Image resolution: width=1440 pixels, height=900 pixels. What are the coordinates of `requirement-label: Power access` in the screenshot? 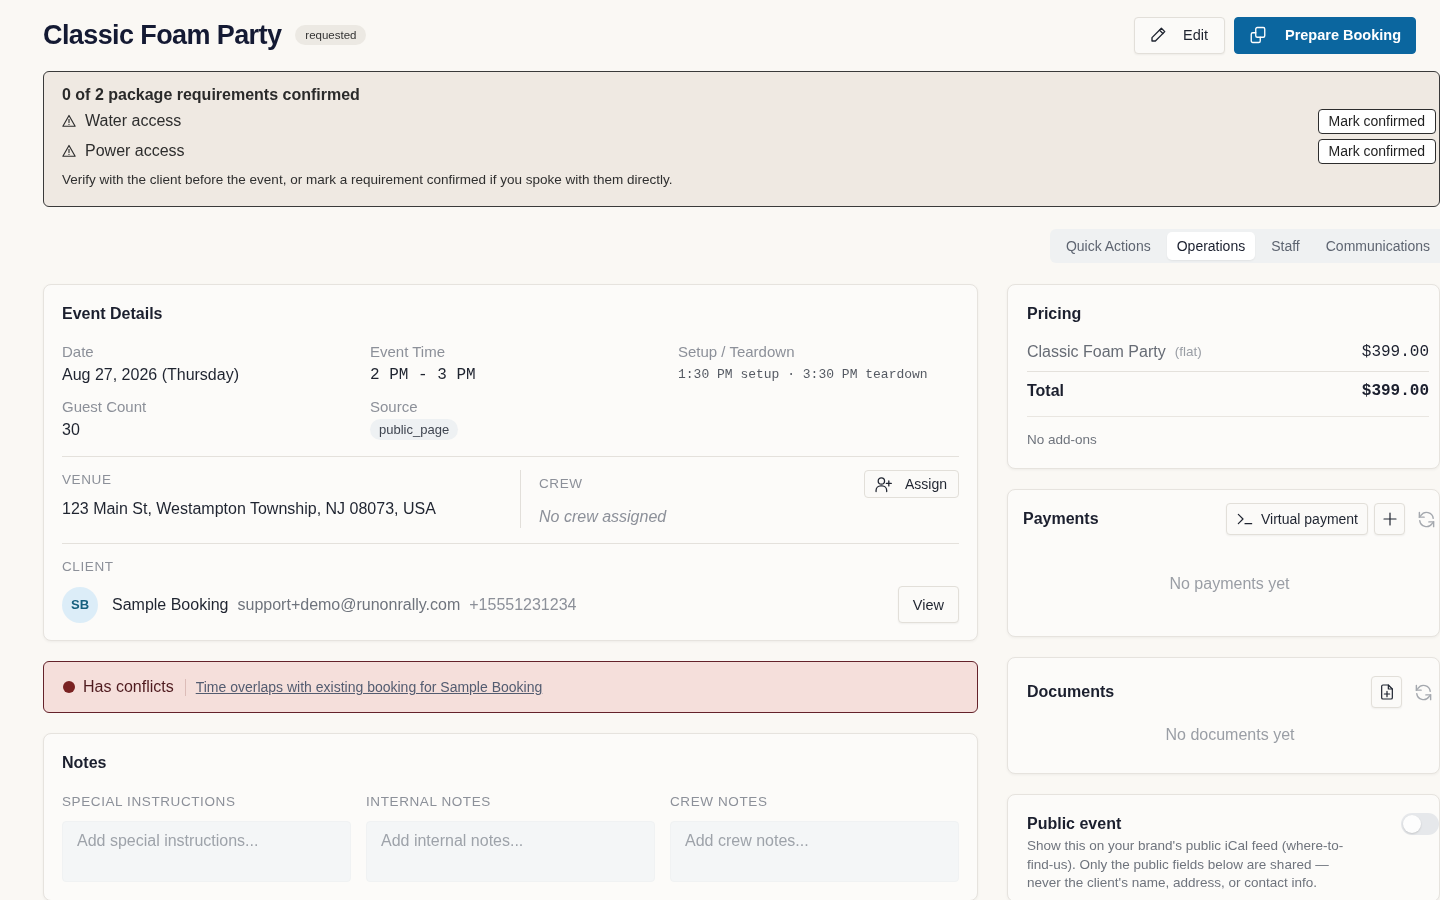 It's located at (135, 151).